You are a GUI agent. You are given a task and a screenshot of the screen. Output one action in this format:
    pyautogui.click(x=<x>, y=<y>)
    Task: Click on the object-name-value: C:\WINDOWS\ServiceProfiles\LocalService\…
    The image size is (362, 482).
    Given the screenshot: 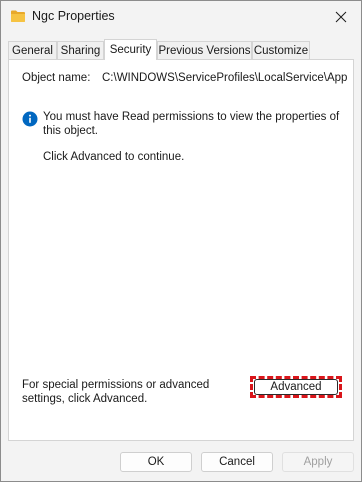 What is the action you would take?
    pyautogui.click(x=225, y=78)
    